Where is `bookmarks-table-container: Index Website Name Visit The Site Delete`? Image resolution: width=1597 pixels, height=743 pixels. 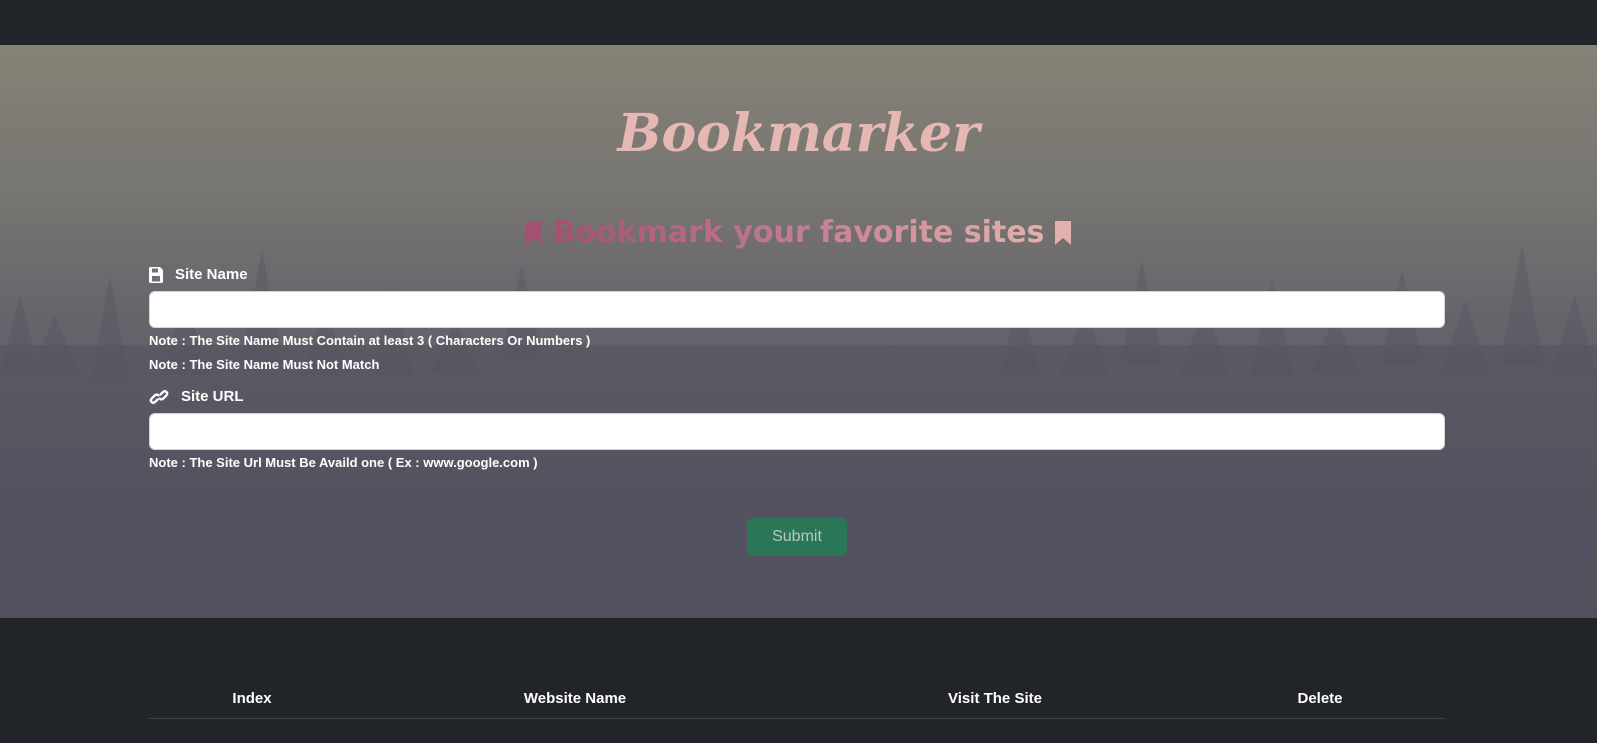
bookmarks-table-container: Index Website Name Visit The Site Delete is located at coordinates (797, 698).